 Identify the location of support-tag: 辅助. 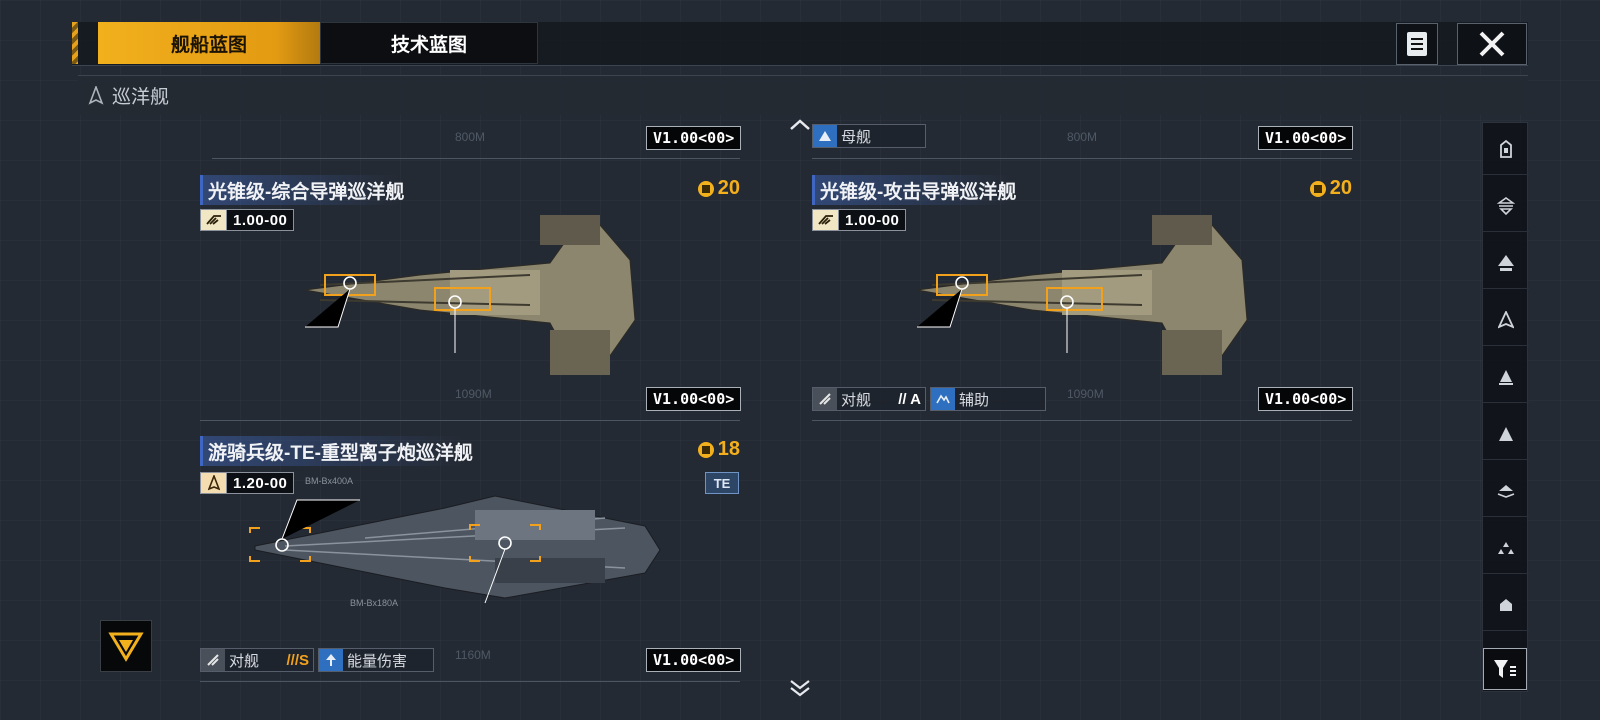
(988, 399).